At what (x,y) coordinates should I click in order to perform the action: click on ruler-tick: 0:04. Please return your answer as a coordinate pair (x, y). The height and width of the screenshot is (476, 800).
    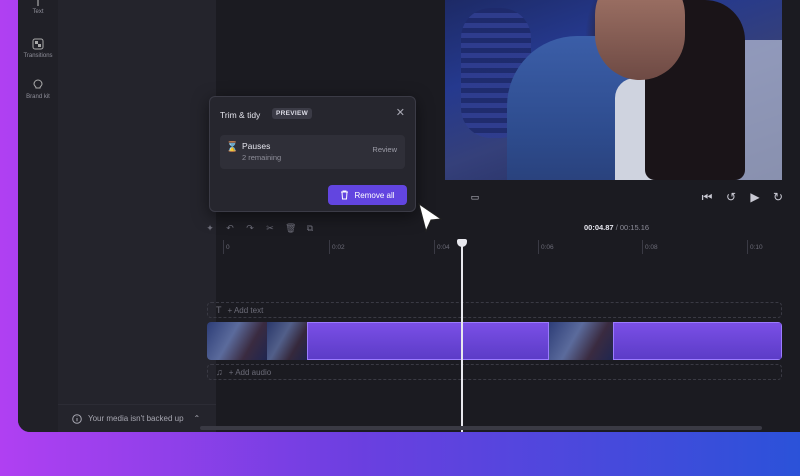
    Looking at the image, I should click on (442, 247).